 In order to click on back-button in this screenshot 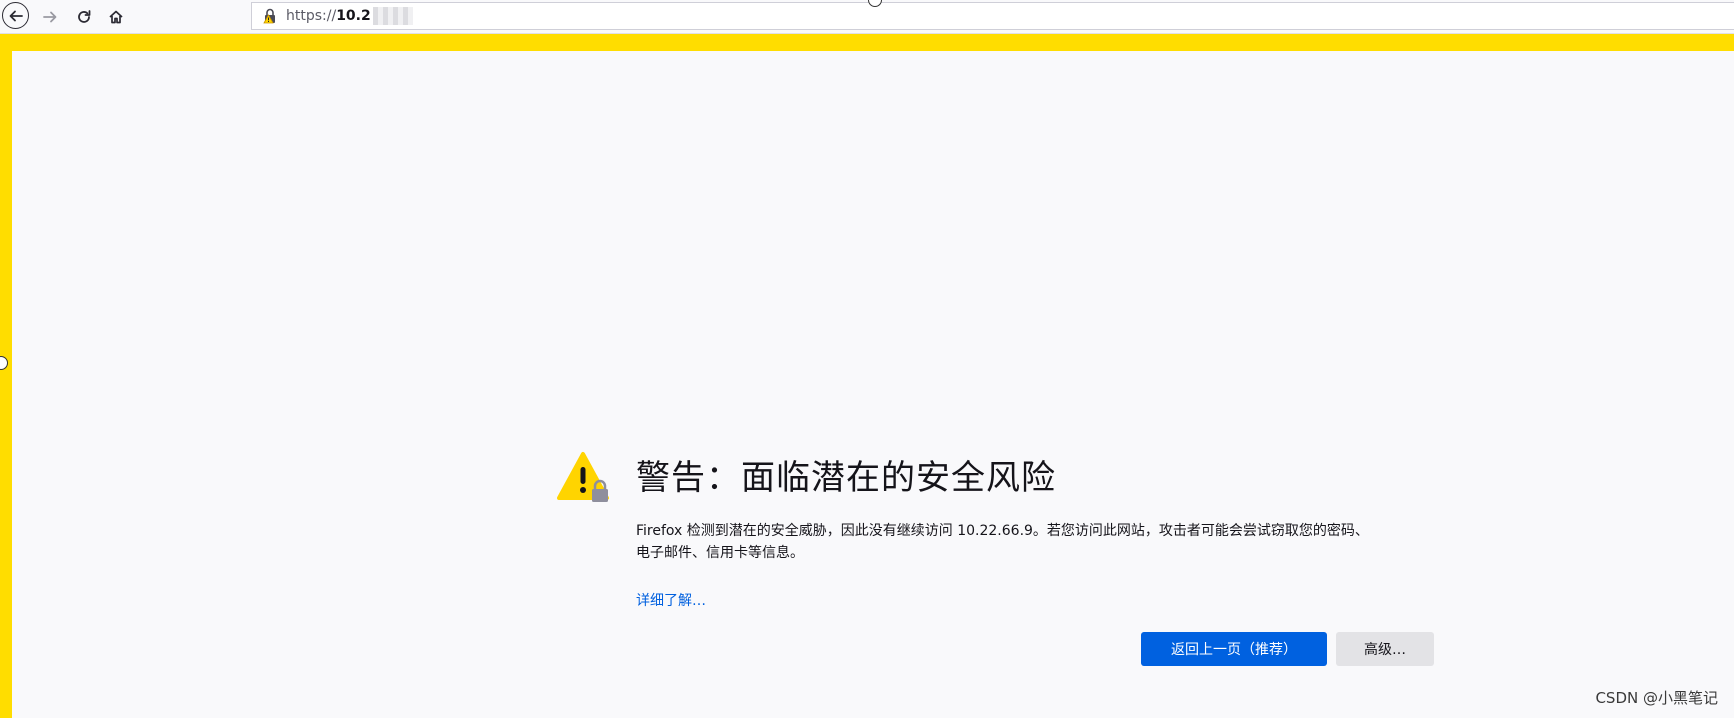, I will do `click(15, 15)`.